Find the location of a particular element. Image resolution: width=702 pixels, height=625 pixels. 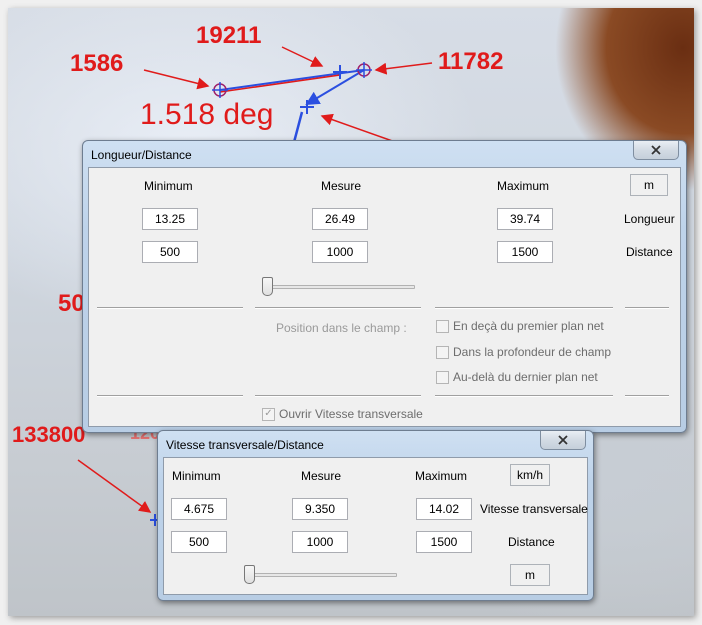

unit-button: m is located at coordinates (649, 185).